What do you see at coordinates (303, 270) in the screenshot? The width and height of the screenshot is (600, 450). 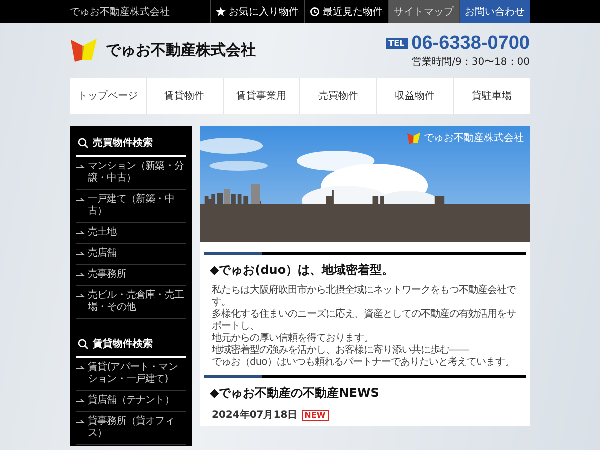 I see `section-heading: ◆でゅお(duo）は、地域密着型。` at bounding box center [303, 270].